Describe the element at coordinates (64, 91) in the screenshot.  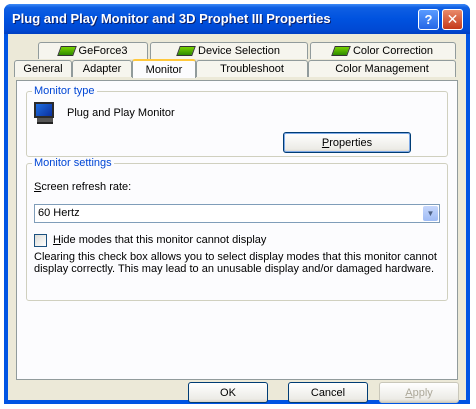
I see `monitor-type-heading: Monitor type` at that location.